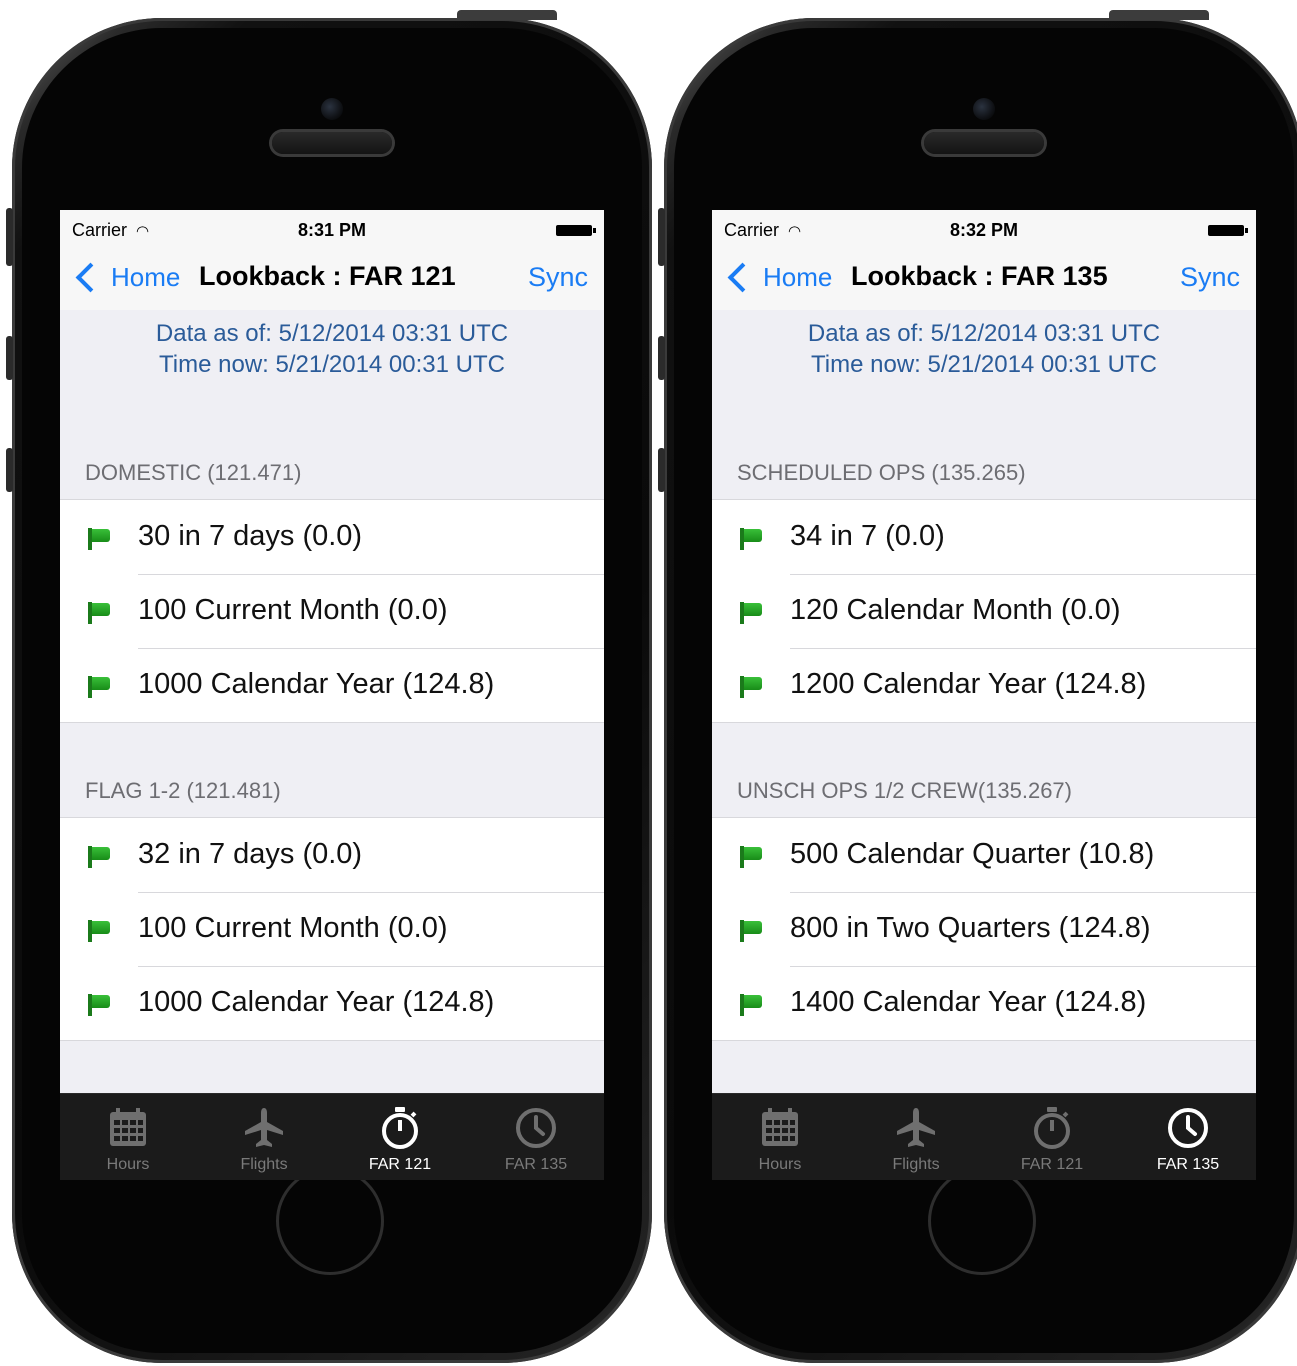 Image resolution: width=1297 pixels, height=1366 pixels. Describe the element at coordinates (972, 854) in the screenshot. I see `limit-row-label: 500 Calendar Quarter (10.8)` at that location.